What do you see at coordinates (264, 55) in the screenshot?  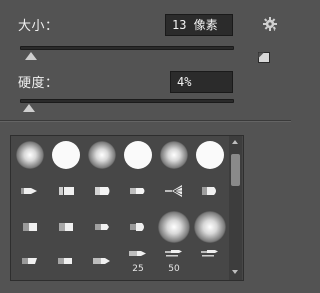 I see `new-preset-icon` at bounding box center [264, 55].